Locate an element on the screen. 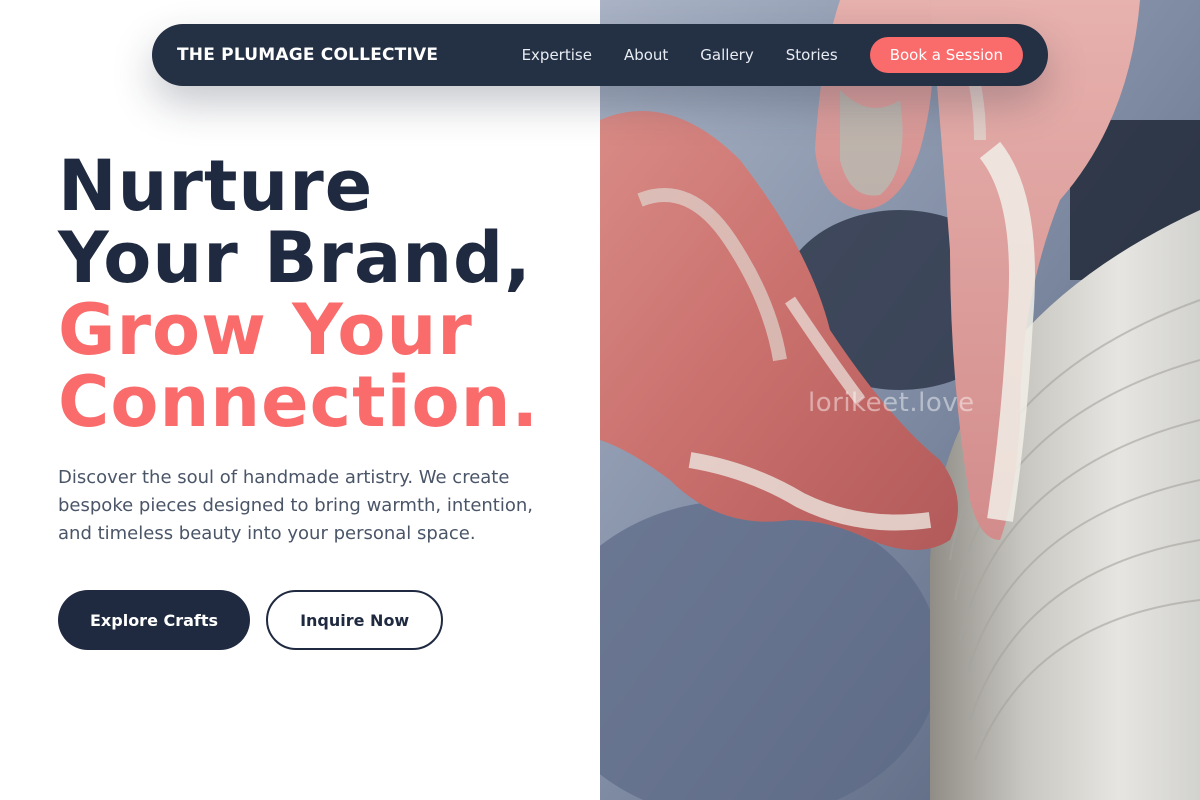 This screenshot has height=800, width=1200. nav-link-expertise: Expertise is located at coordinates (557, 55).